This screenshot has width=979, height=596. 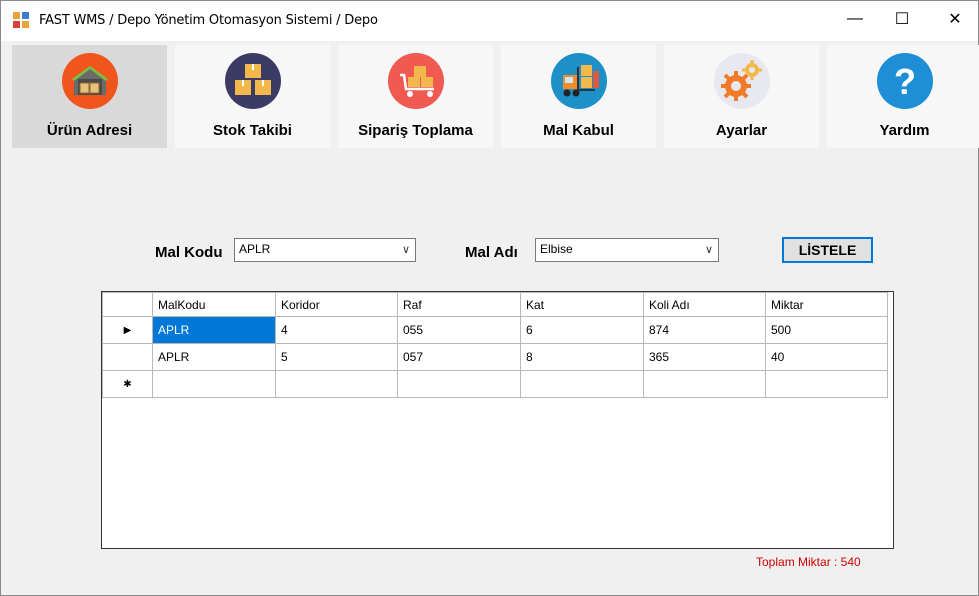 What do you see at coordinates (415, 130) in the screenshot?
I see `toolbar-label: Sipariş Toplama` at bounding box center [415, 130].